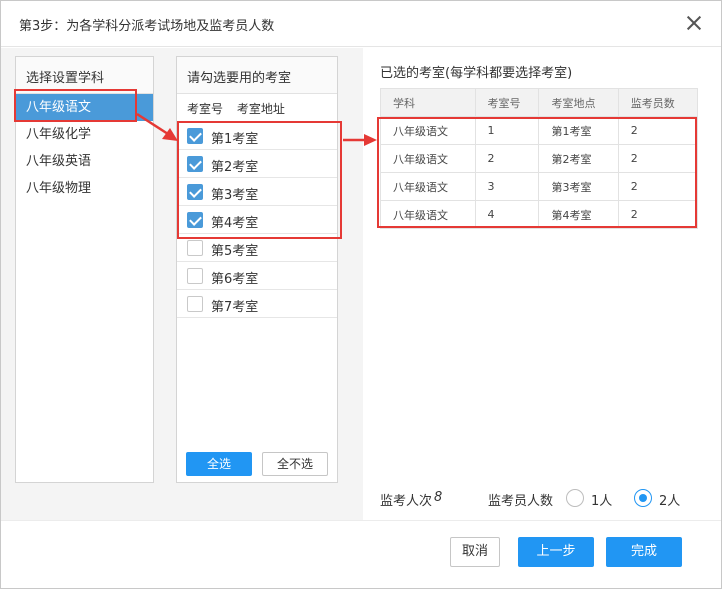 Image resolution: width=722 pixels, height=589 pixels. What do you see at coordinates (476, 73) in the screenshot?
I see `selected-rooms-title: 已选的考室(每学科都要选择考室)` at bounding box center [476, 73].